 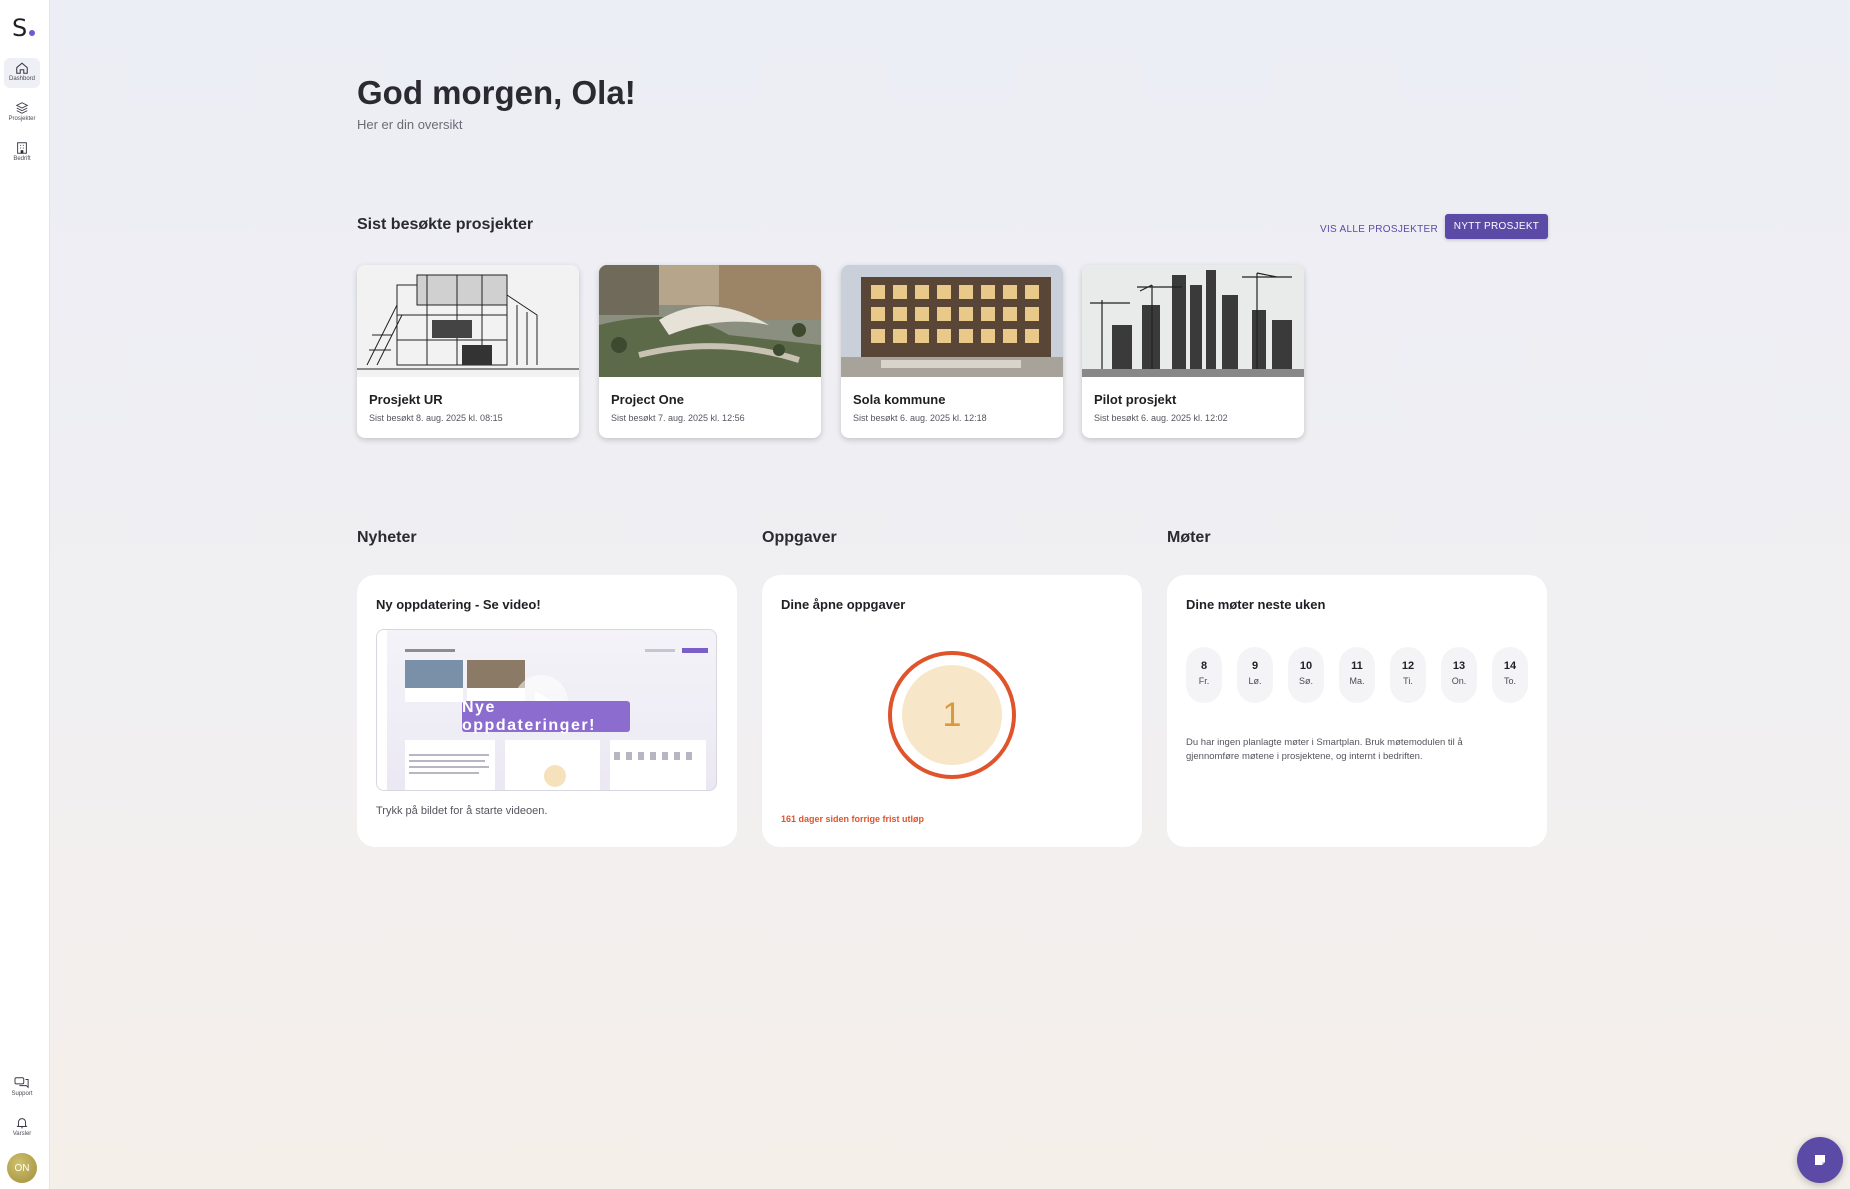 I want to click on day-number: 13, so click(x=1459, y=666).